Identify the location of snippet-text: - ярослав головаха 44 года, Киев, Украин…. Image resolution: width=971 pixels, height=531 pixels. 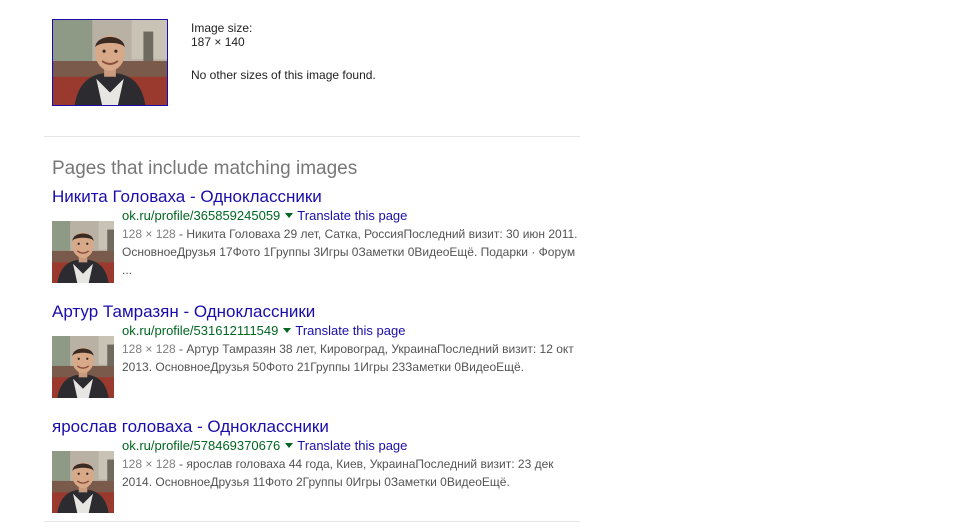
(338, 473).